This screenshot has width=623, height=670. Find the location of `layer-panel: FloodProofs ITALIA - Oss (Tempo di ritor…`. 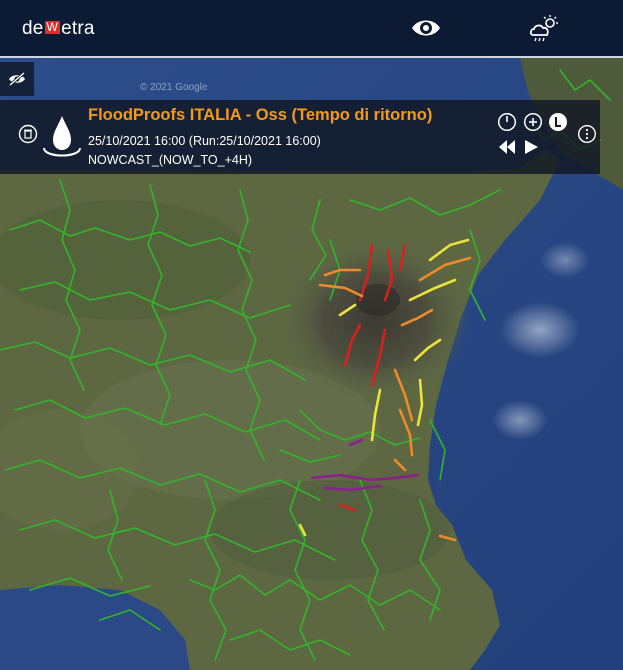

layer-panel: FloodProofs ITALIA - Oss (Tempo di ritor… is located at coordinates (300, 137).